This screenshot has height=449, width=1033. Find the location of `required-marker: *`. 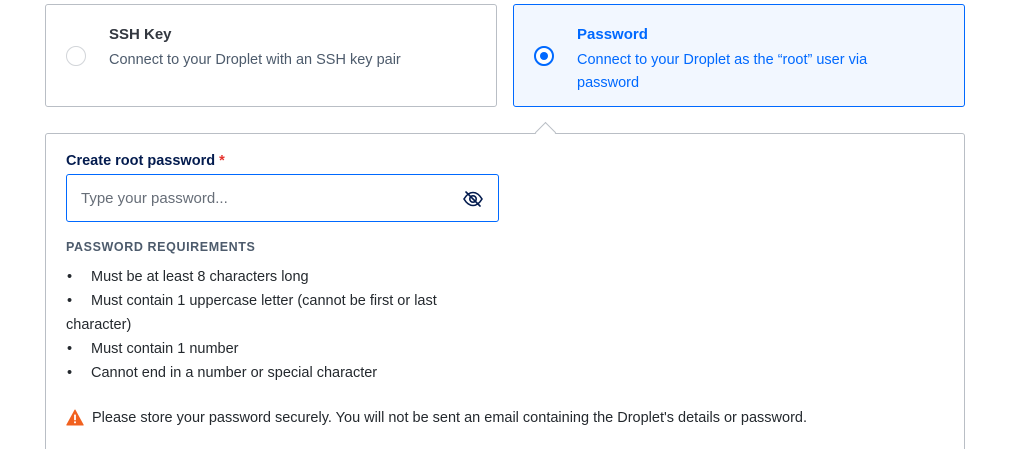

required-marker: * is located at coordinates (222, 161).